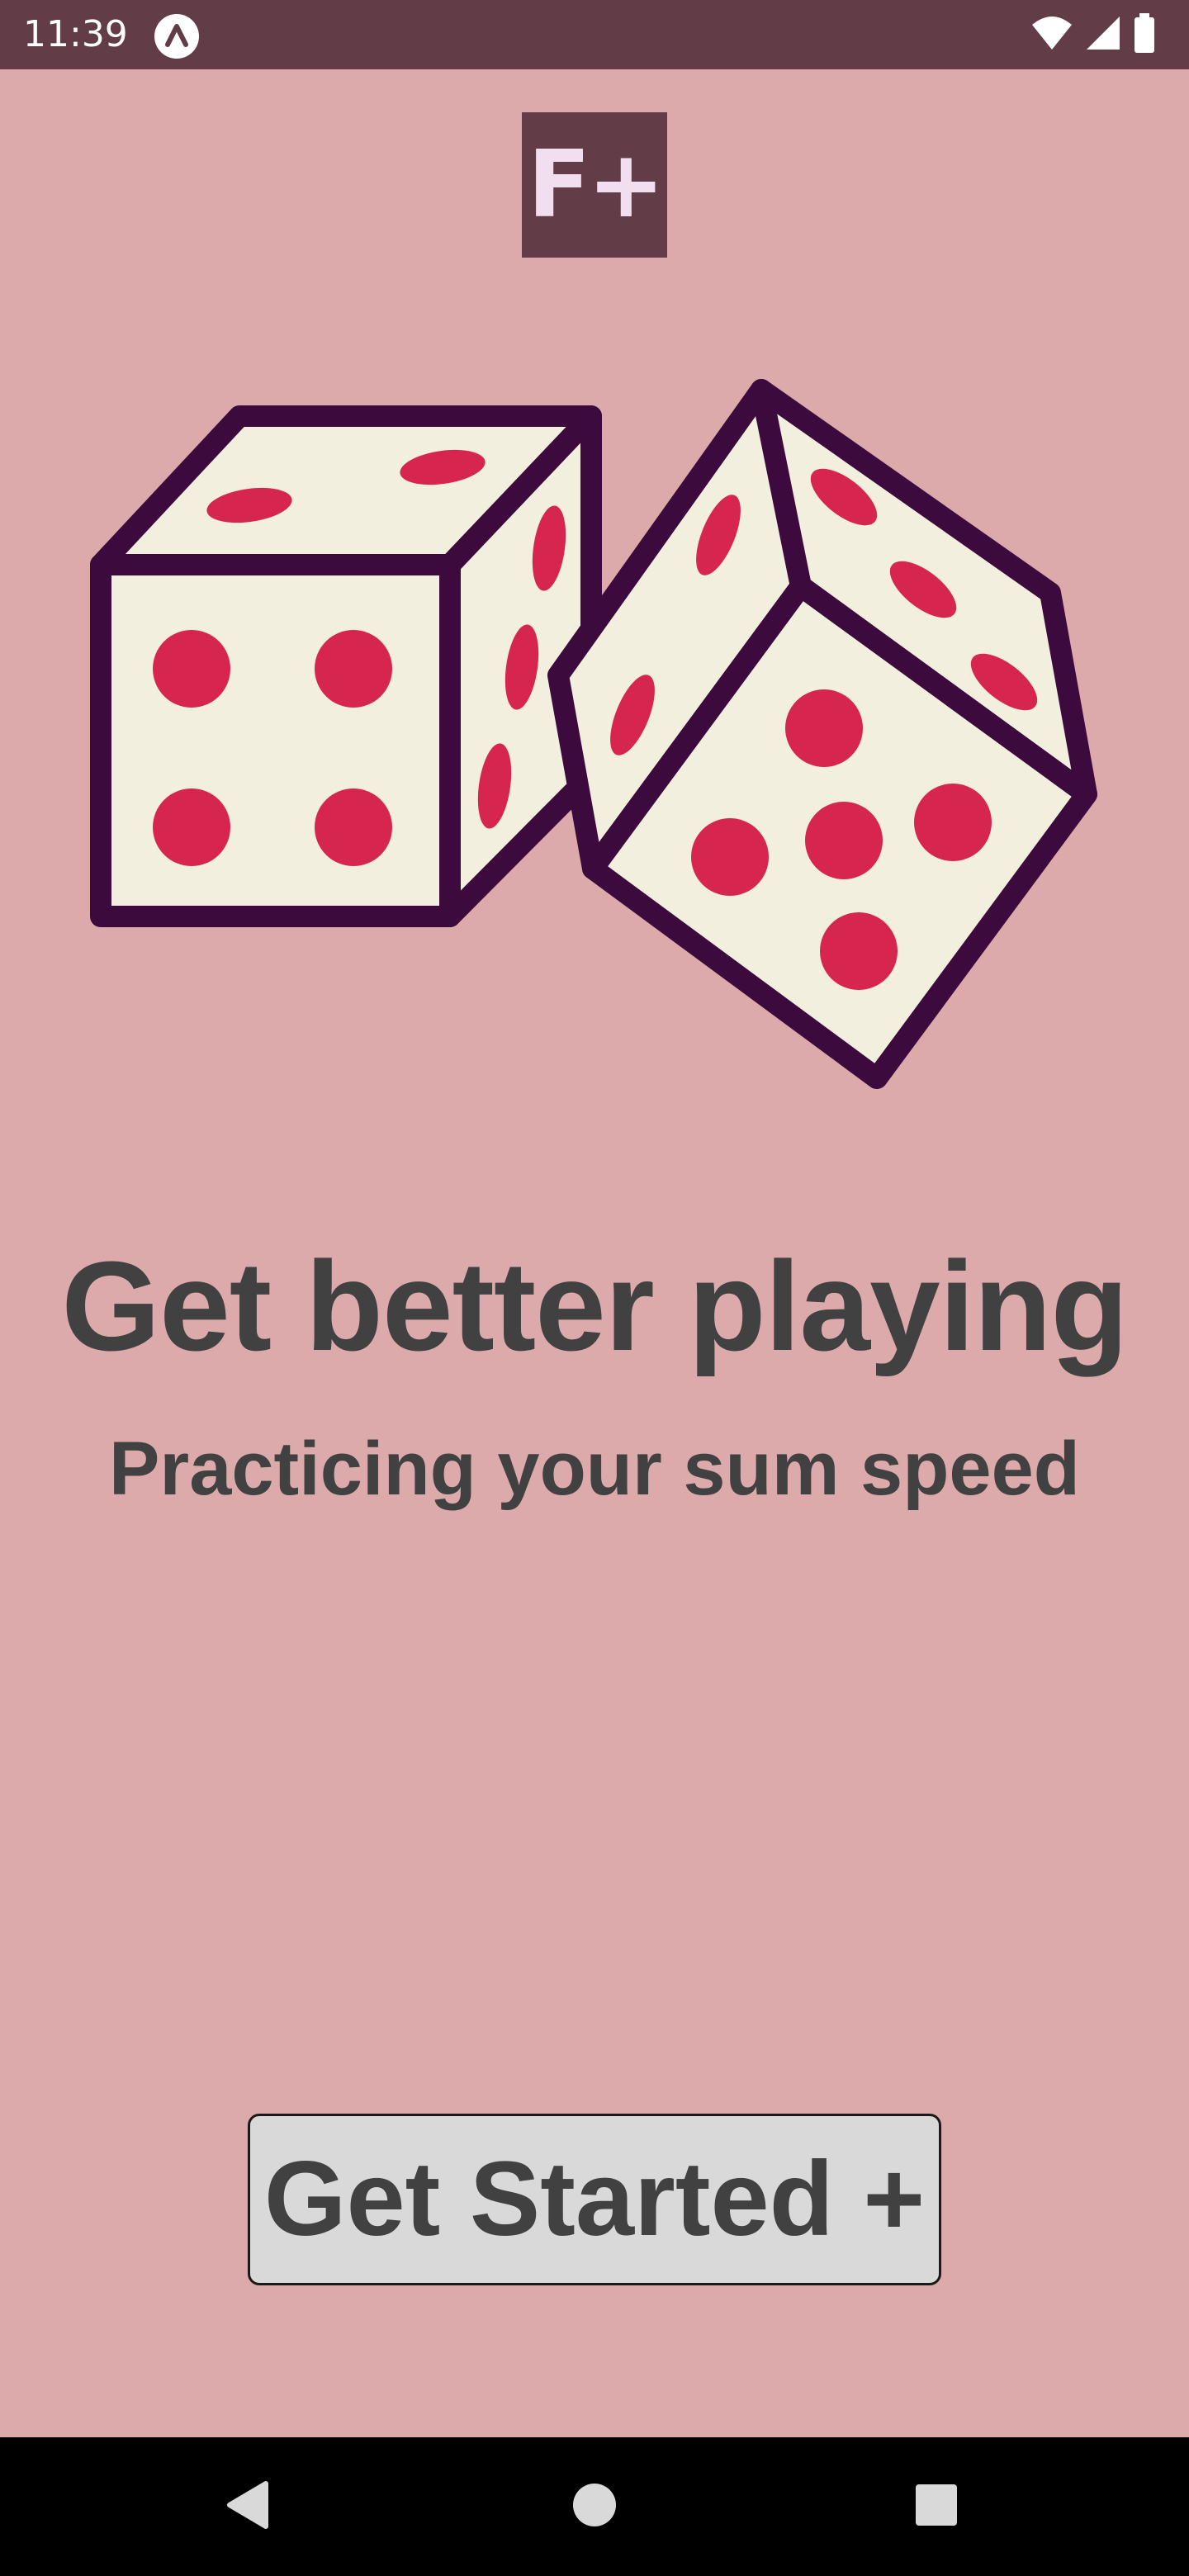  I want to click on wifi-icon, so click(1051, 35).